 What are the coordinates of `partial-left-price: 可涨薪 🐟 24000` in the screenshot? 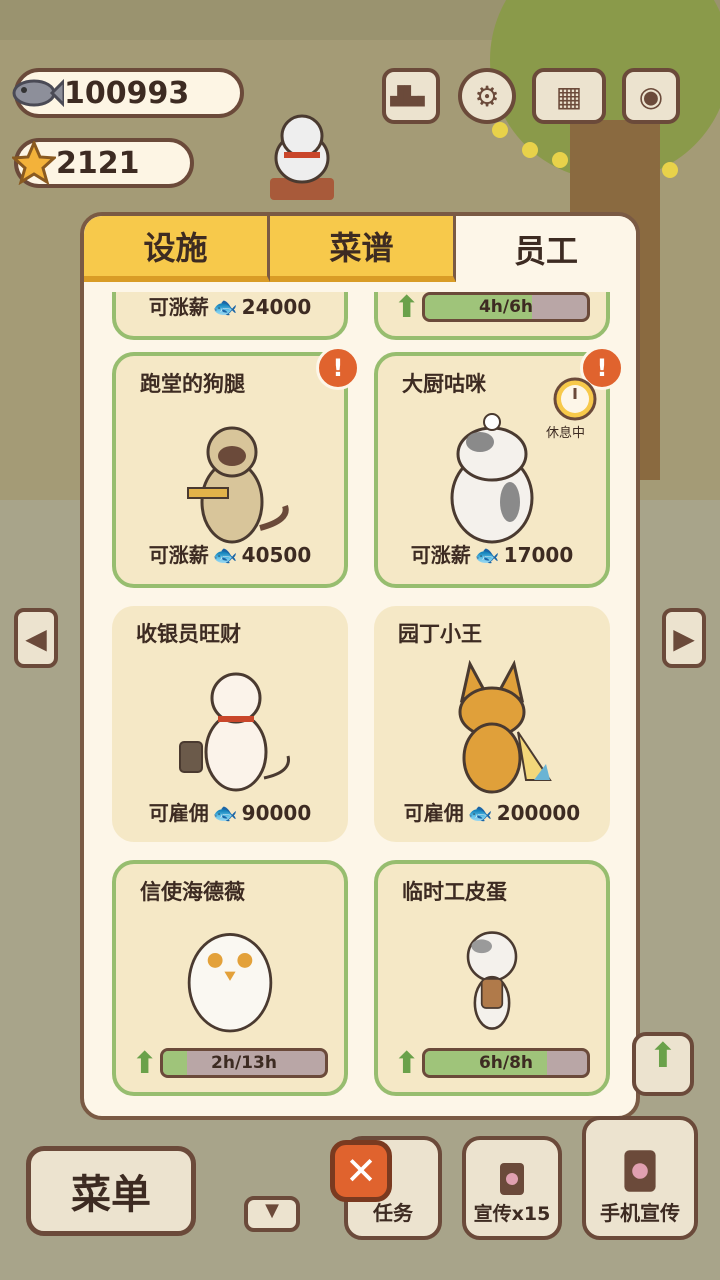 It's located at (230, 307).